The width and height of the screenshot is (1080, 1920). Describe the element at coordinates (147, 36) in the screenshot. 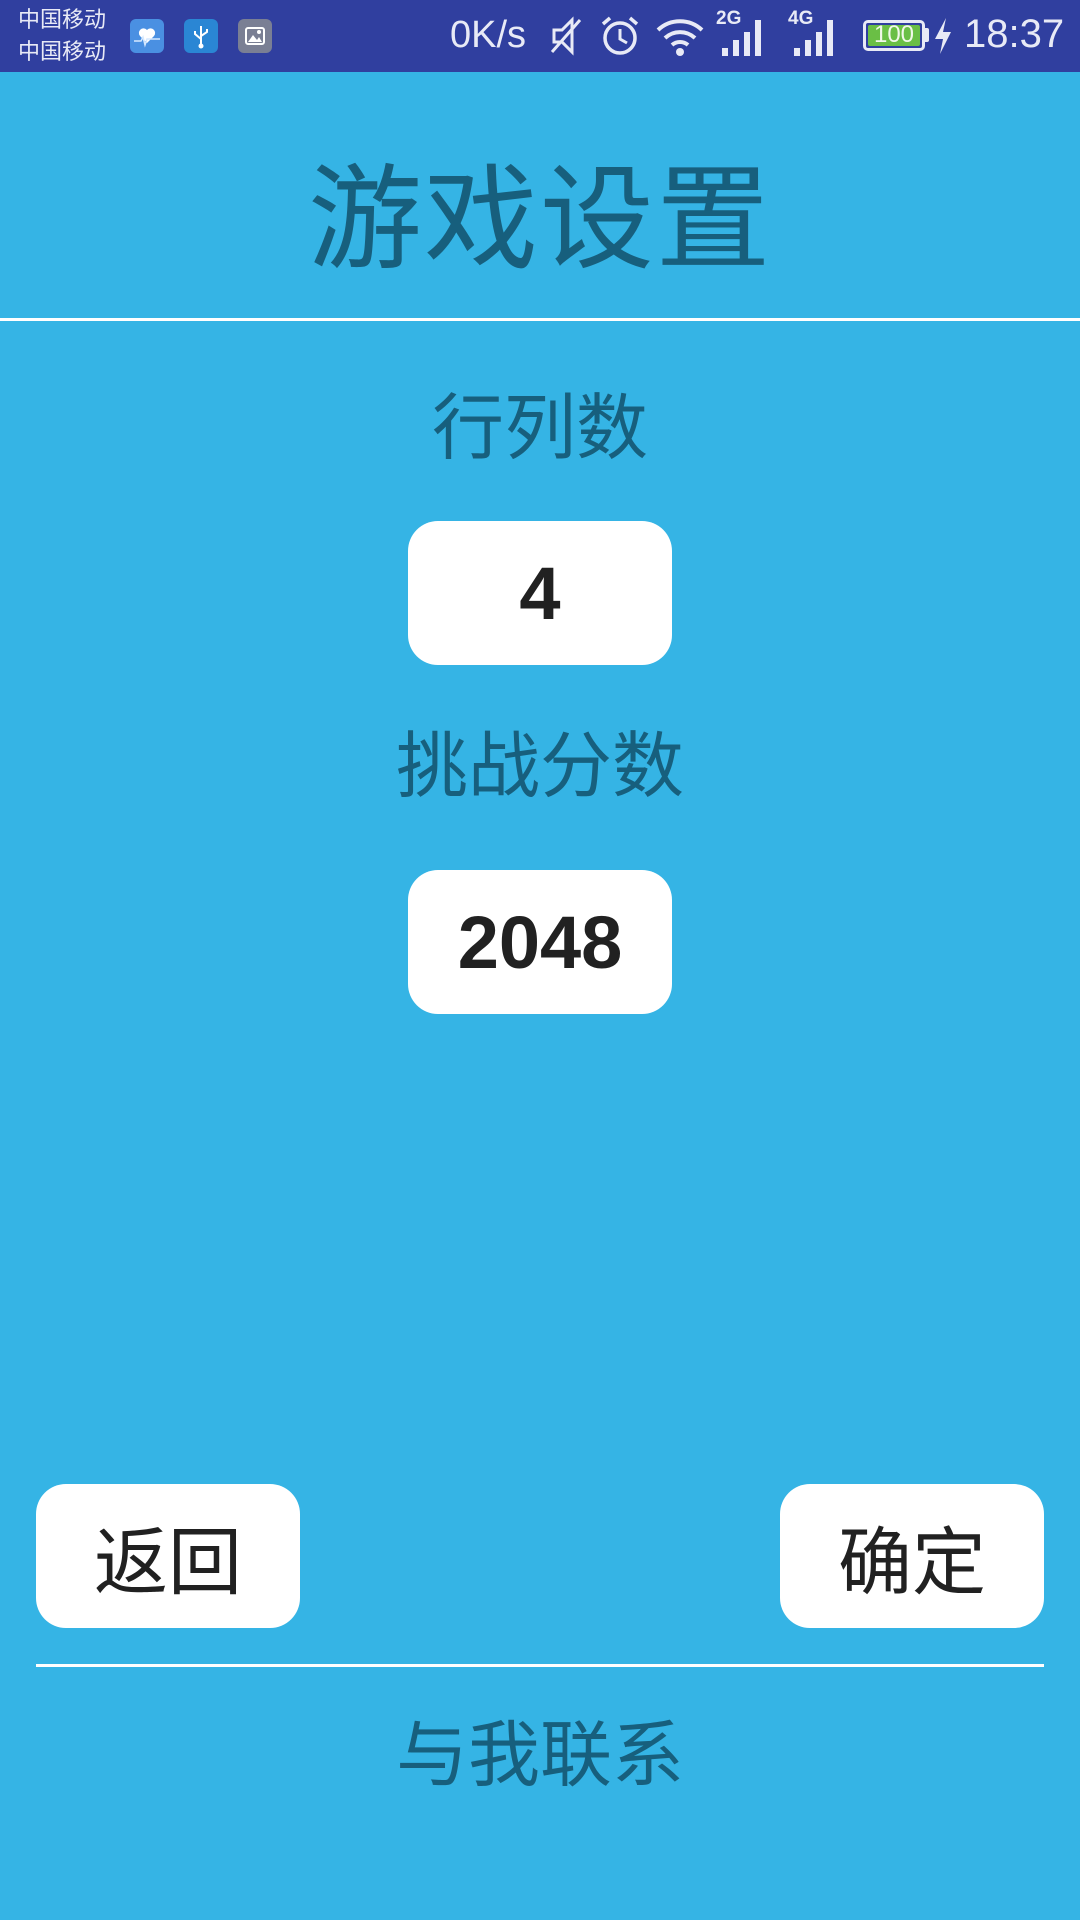

I see `health-app-icon` at that location.